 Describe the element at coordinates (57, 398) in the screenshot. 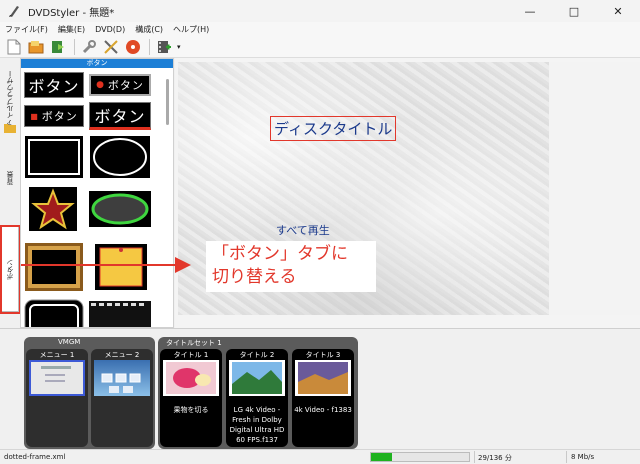

I see `menu-card-1: メニュー 1` at that location.